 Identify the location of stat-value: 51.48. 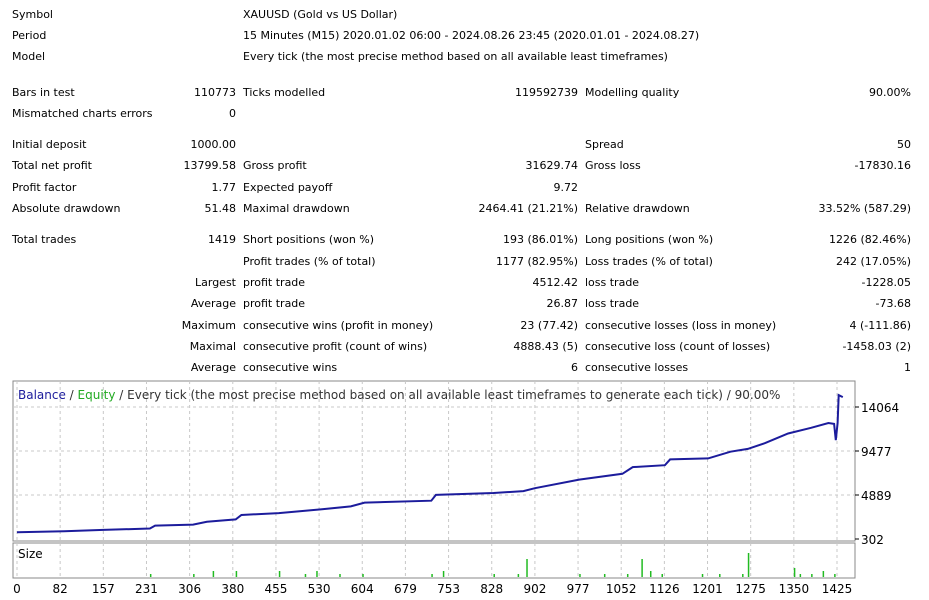
(220, 208).